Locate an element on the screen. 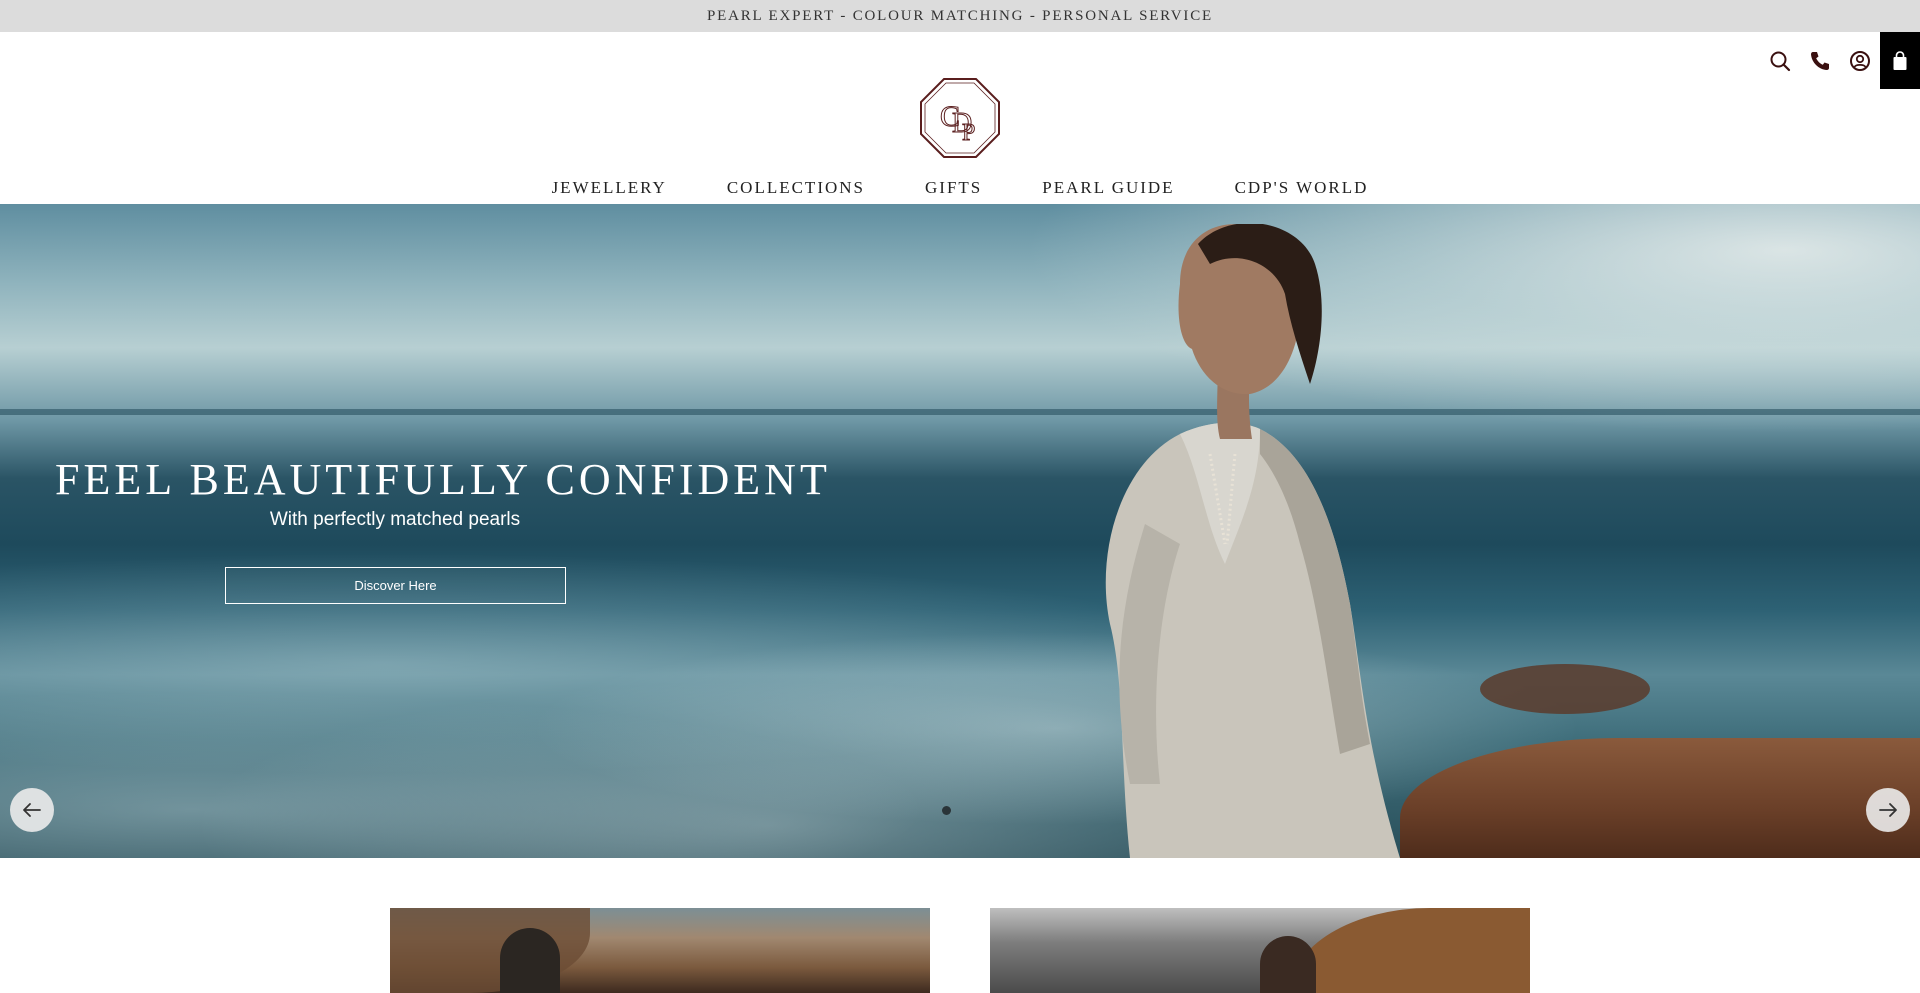 The image size is (1920, 993). phone-icon is located at coordinates (1820, 61).